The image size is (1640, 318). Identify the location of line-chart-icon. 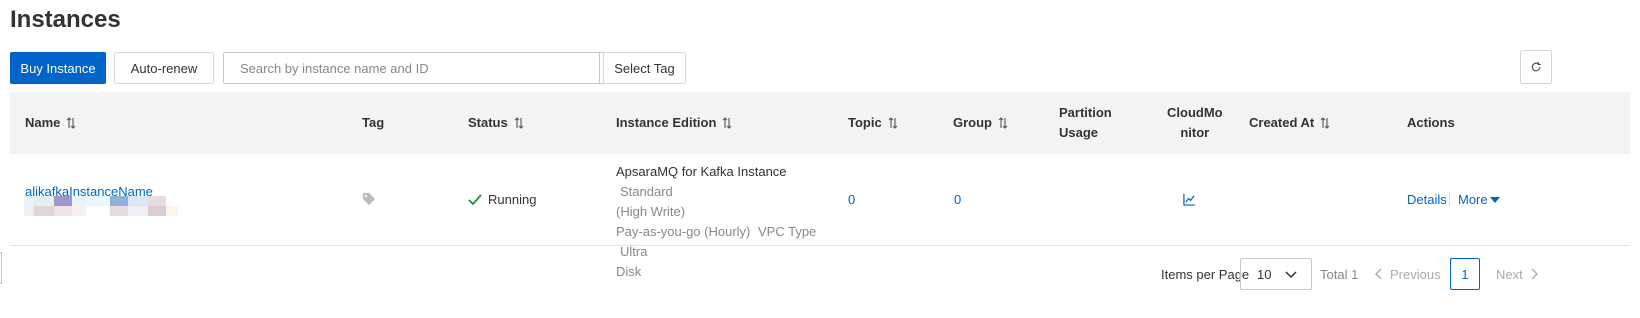
(1189, 202).